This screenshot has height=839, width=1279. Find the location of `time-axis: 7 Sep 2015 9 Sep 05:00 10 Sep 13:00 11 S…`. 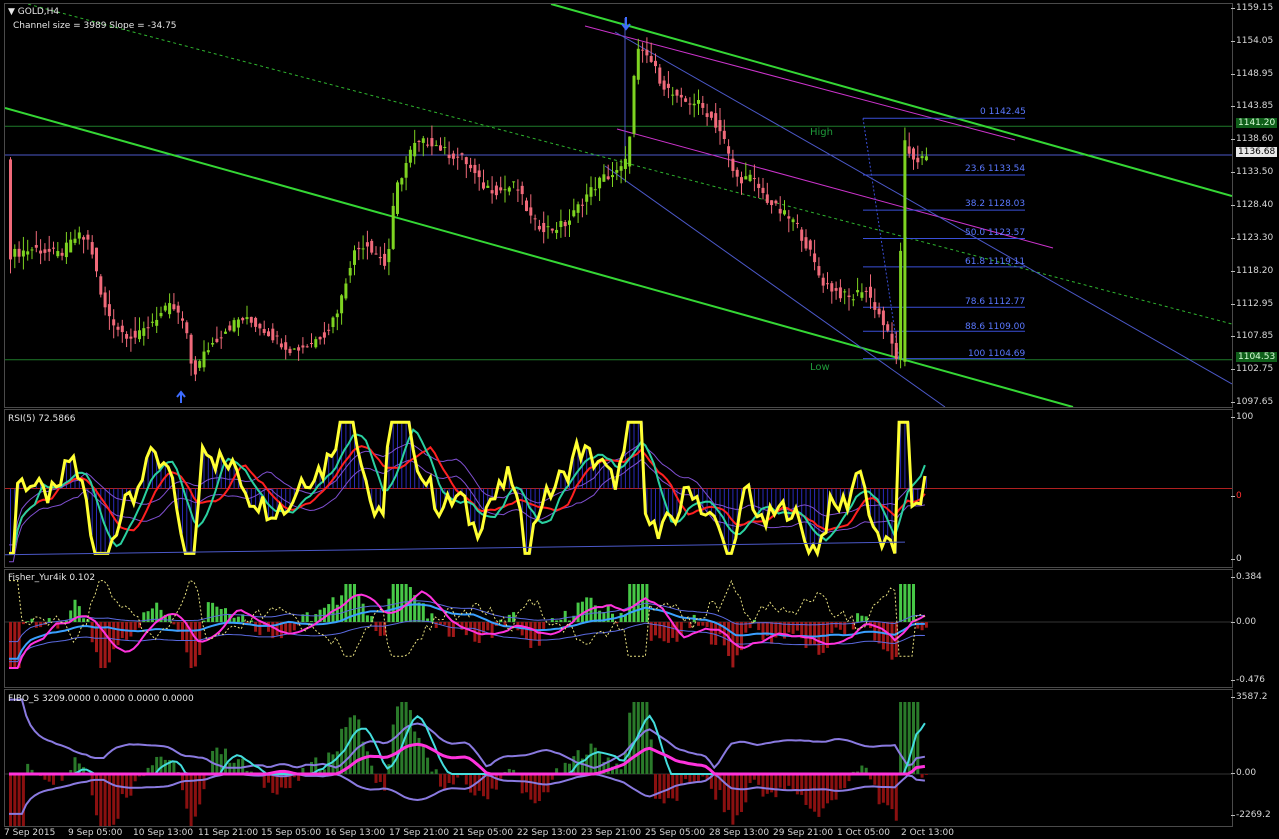

time-axis: 7 Sep 2015 9 Sep 05:00 10 Sep 13:00 11 S… is located at coordinates (616, 832).